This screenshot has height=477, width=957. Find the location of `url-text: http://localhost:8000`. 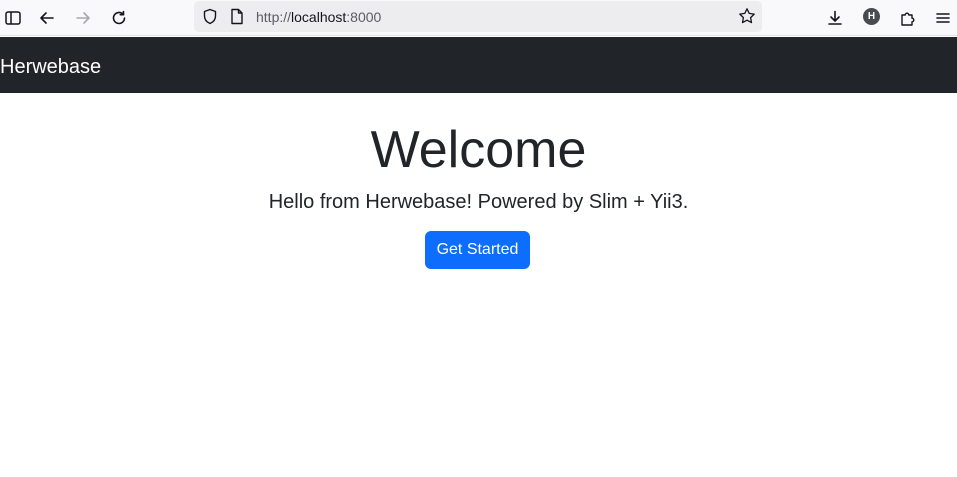

url-text: http://localhost:8000 is located at coordinates (318, 17).